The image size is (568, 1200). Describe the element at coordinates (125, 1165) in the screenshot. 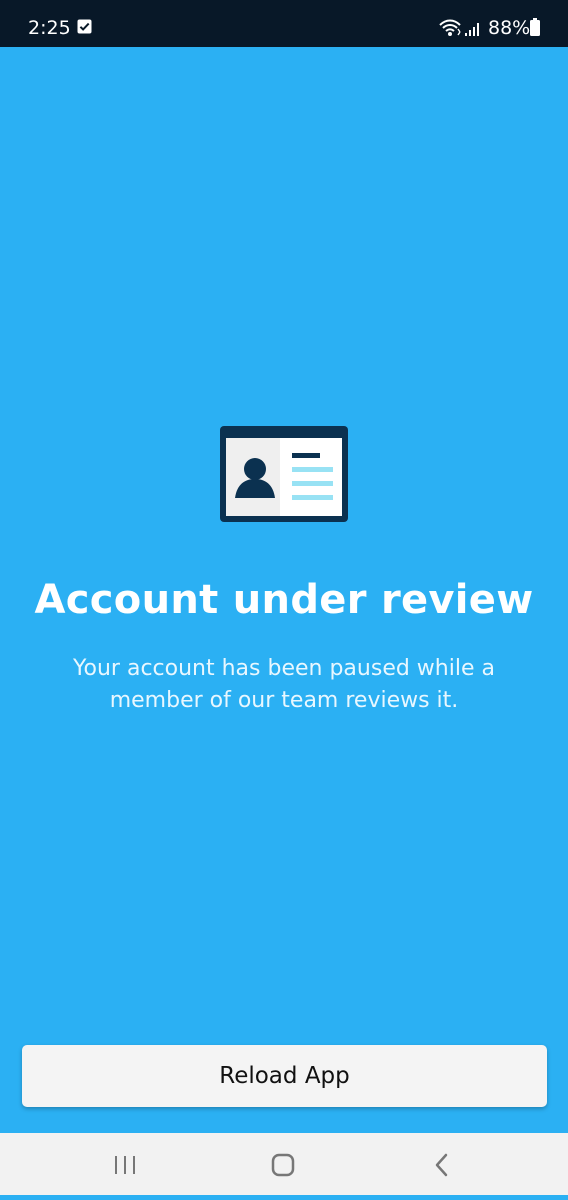

I see `recent-apps-icon` at that location.